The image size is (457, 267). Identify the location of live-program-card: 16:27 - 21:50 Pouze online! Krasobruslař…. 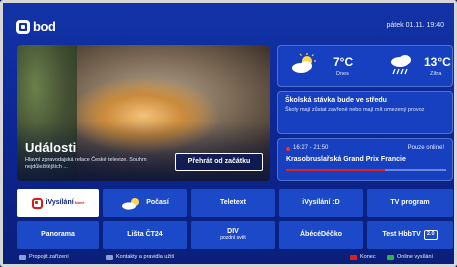
(365, 159).